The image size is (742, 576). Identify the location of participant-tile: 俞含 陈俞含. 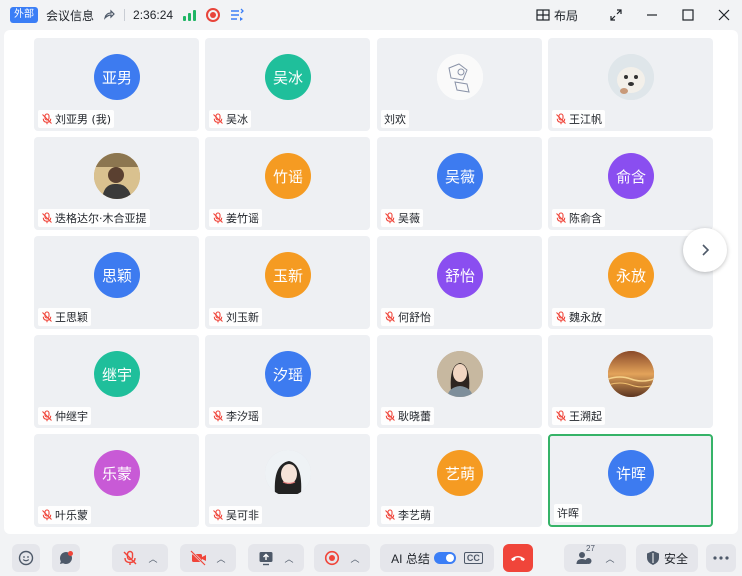
(630, 183).